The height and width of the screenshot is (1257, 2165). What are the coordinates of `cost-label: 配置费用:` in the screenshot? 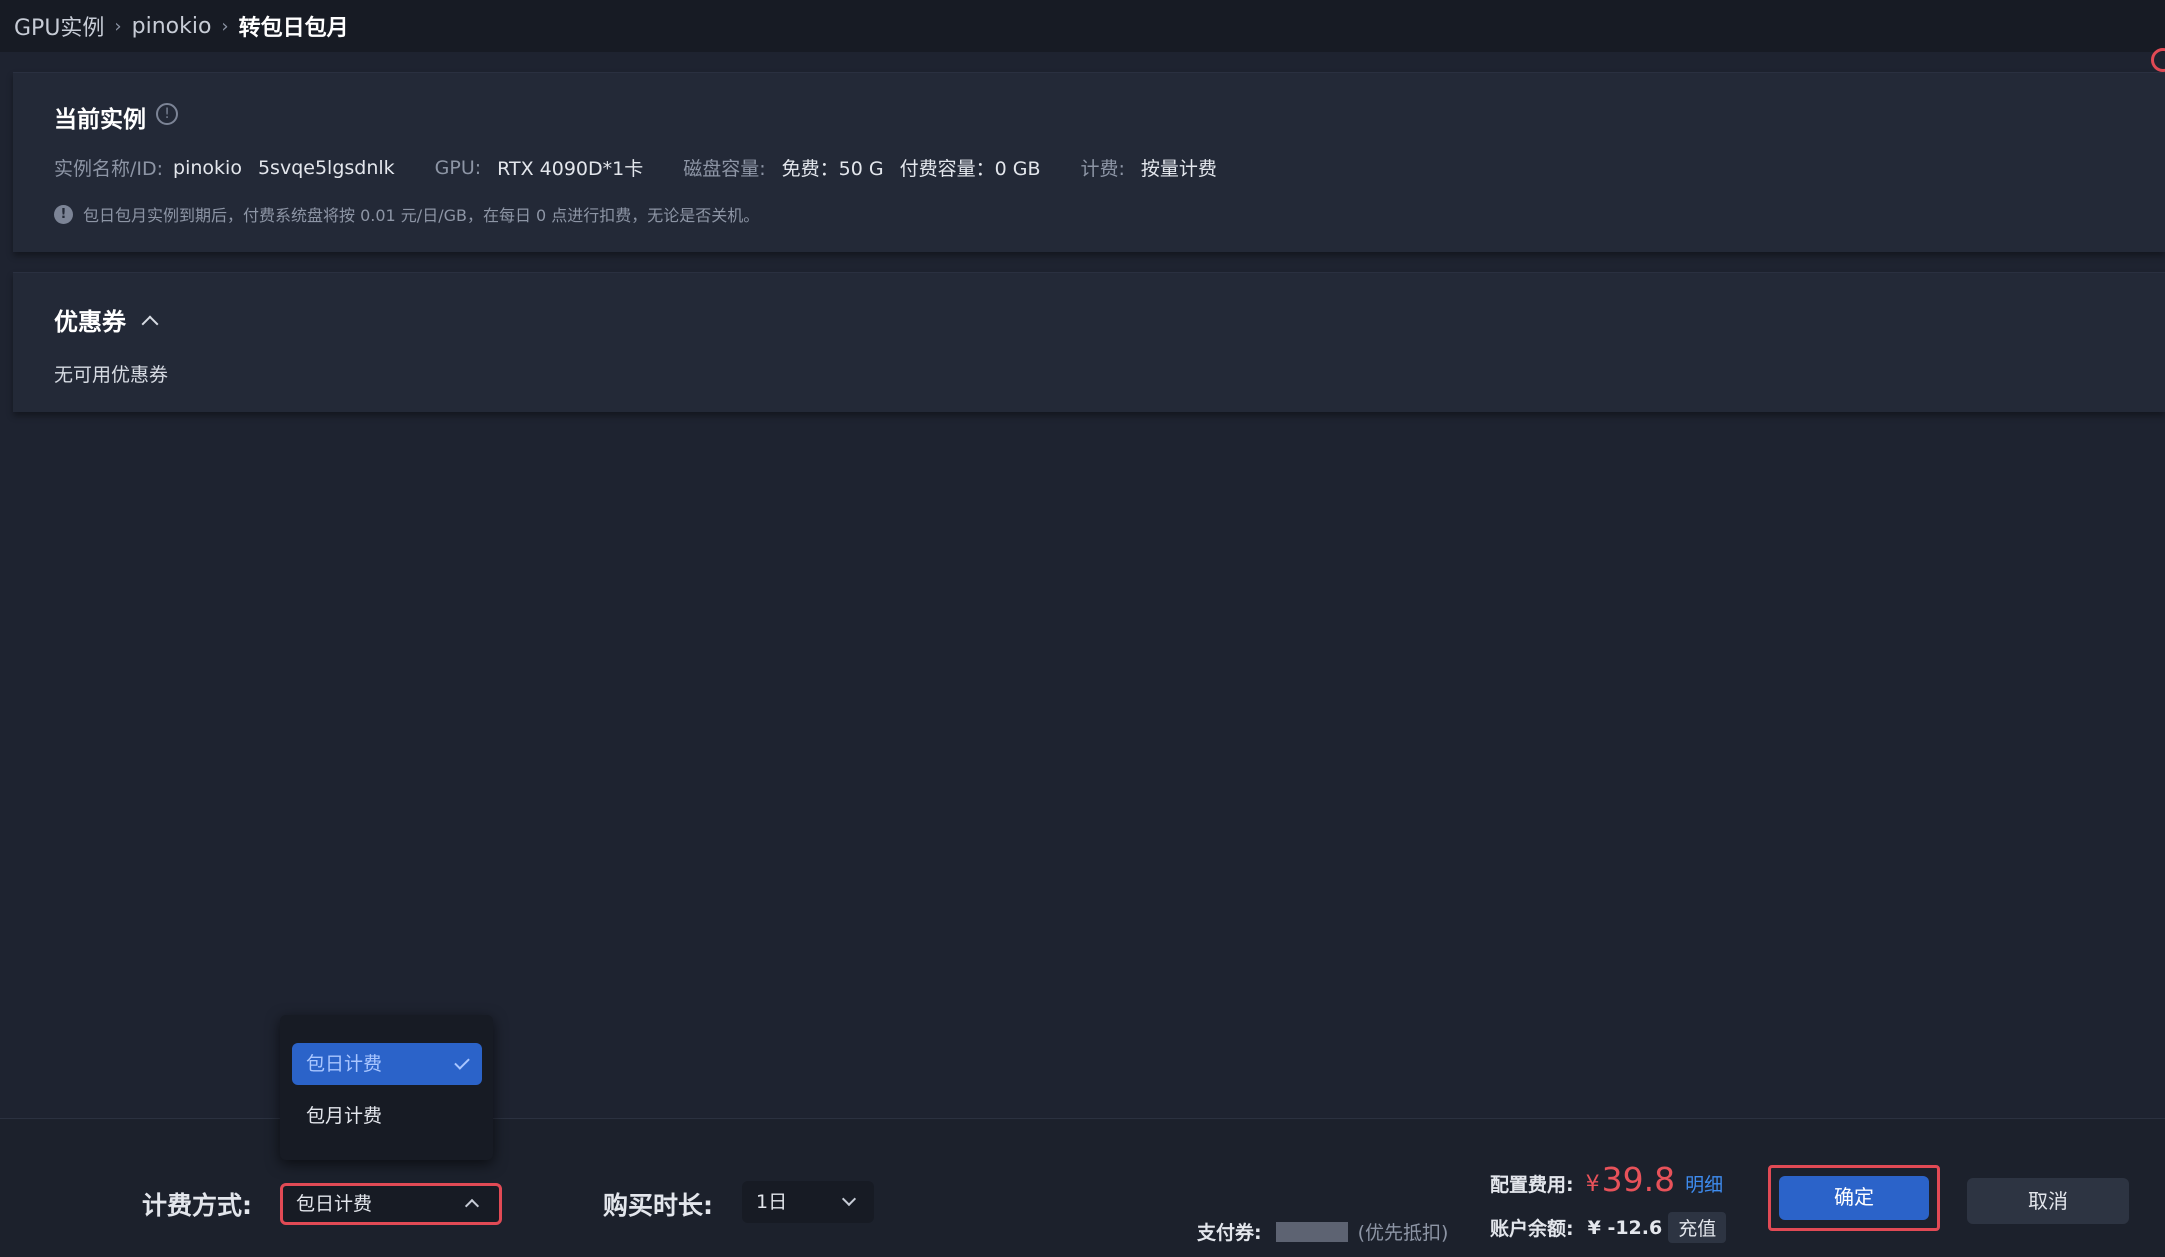 It's located at (1532, 1185).